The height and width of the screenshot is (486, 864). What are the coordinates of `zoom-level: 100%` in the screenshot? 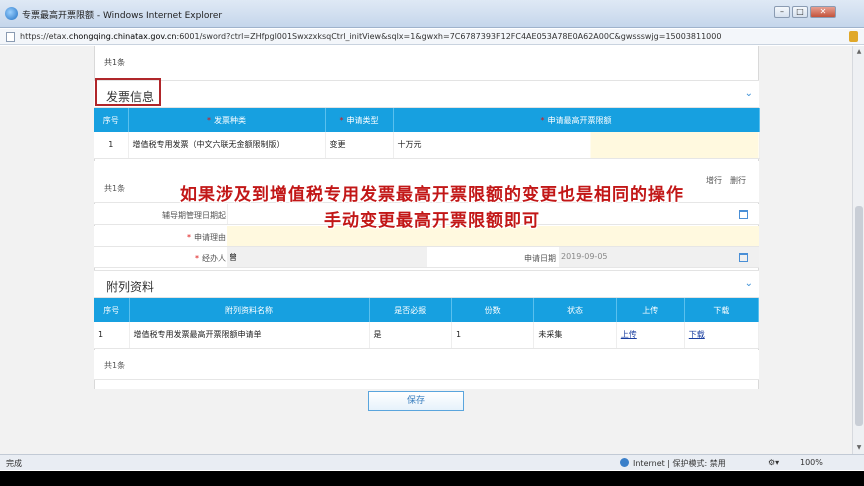 It's located at (811, 462).